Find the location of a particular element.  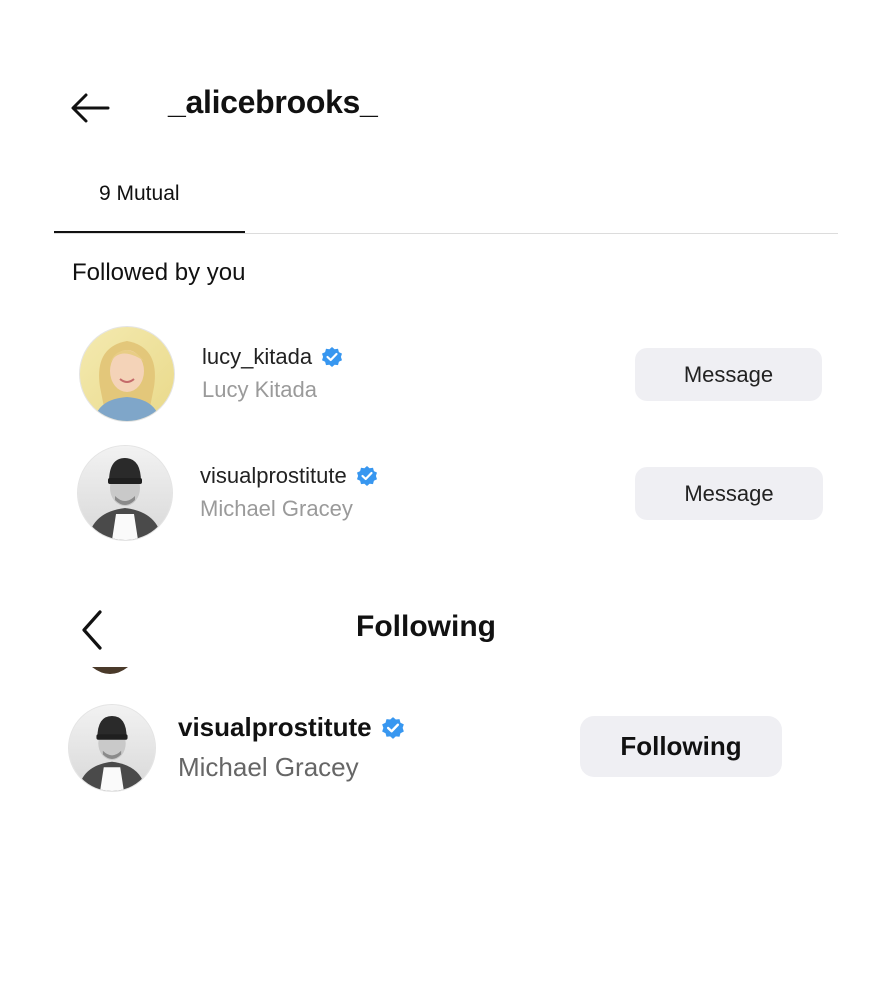

following-button-label: Following is located at coordinates (681, 746).